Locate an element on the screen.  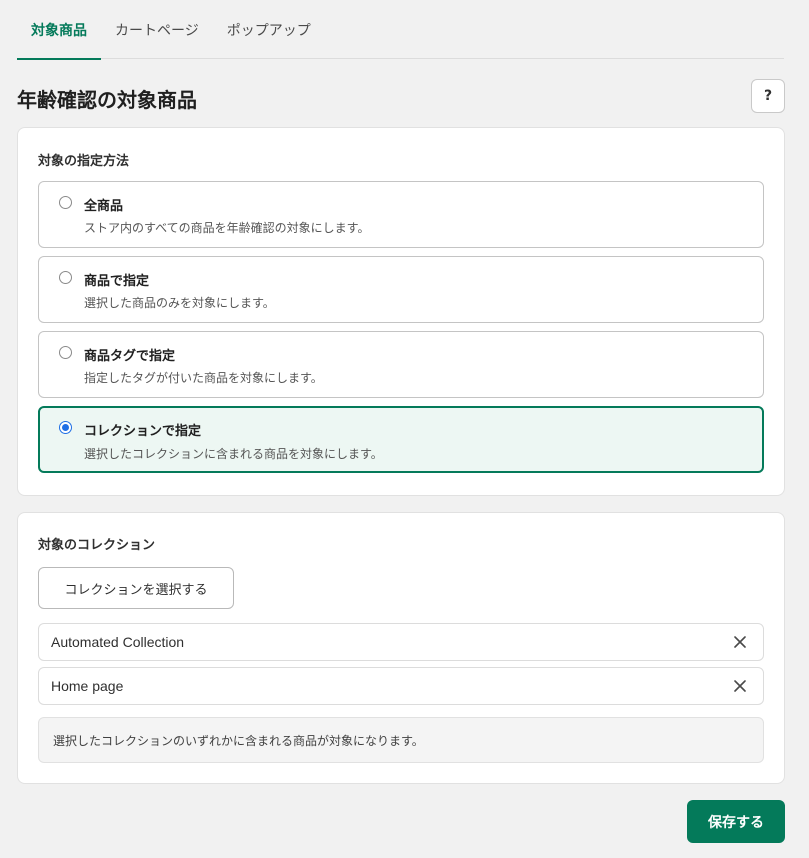
collection-item: Home page is located at coordinates (401, 686).